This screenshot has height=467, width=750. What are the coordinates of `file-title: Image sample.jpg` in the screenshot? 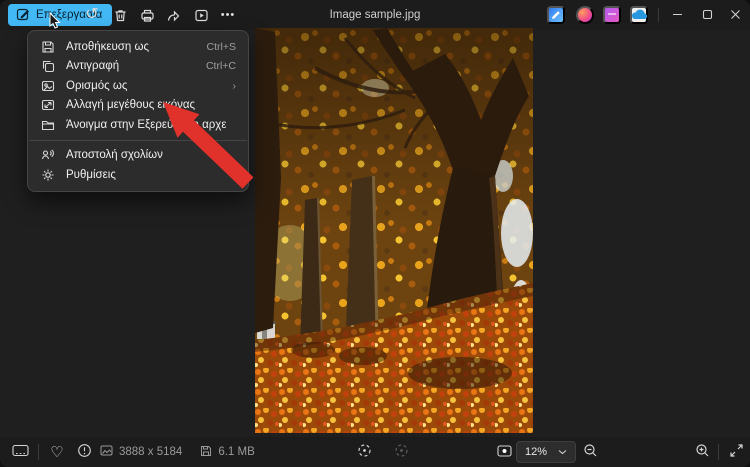 It's located at (375, 15).